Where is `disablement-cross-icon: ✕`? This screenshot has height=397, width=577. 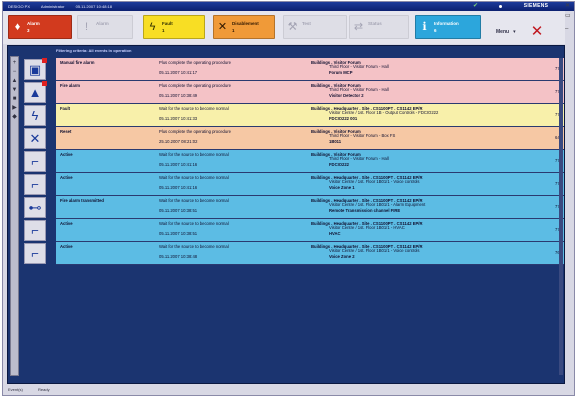
disablement-cross-icon: ✕ is located at coordinates (222, 27).